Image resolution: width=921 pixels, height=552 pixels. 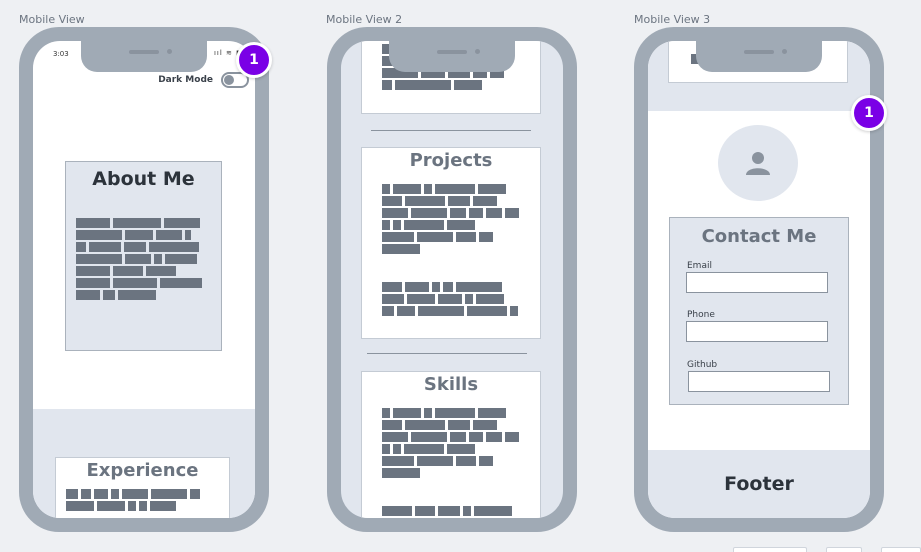 What do you see at coordinates (133, 500) in the screenshot?
I see `experience-placeholder-text` at bounding box center [133, 500].